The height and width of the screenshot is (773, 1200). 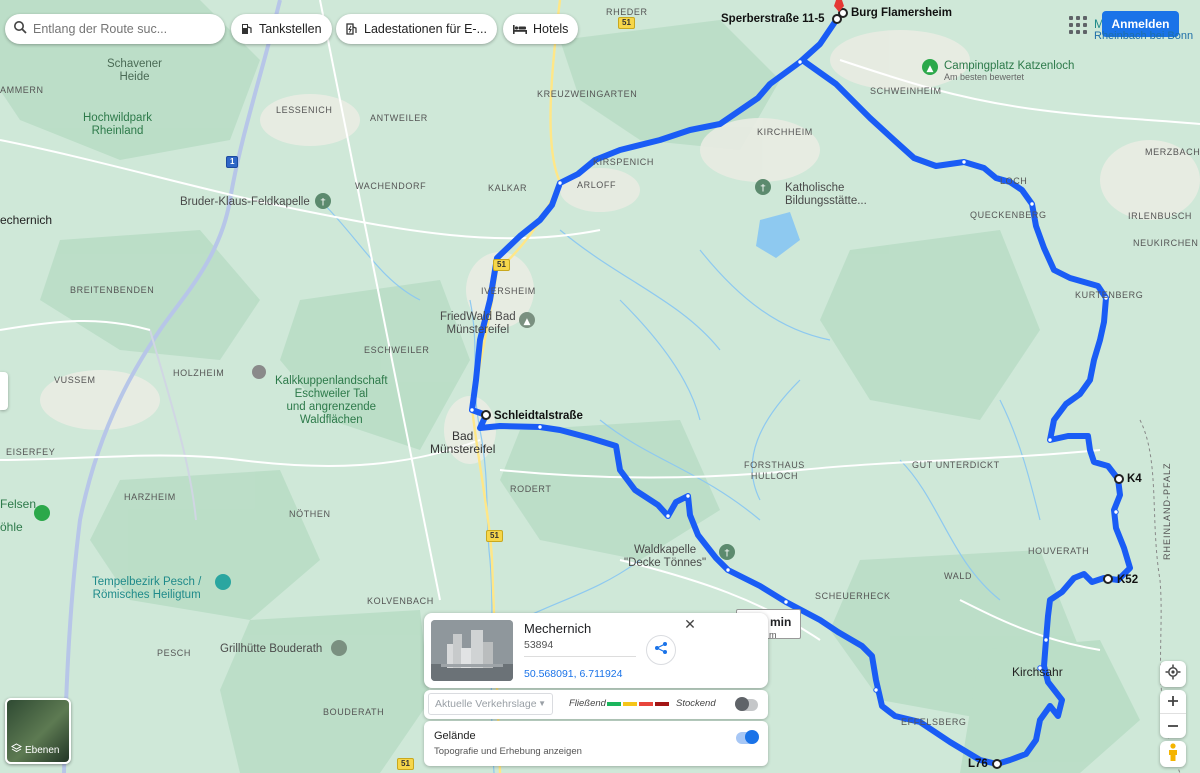 What do you see at coordinates (1166, 243) in the screenshot?
I see `place-label: NEUKIRCHEN` at bounding box center [1166, 243].